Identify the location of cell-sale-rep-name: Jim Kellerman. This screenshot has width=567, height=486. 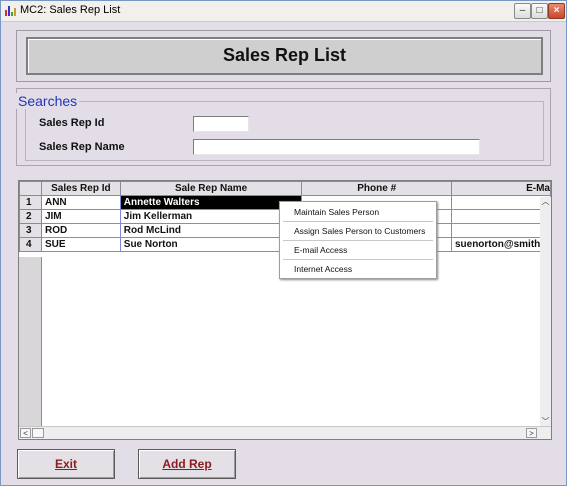
(211, 216).